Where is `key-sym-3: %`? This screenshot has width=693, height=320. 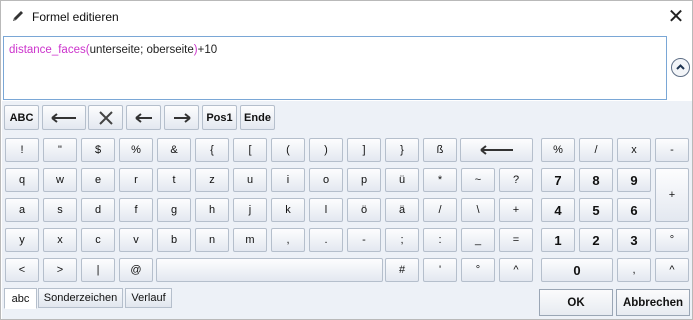 key-sym-3: % is located at coordinates (136, 150).